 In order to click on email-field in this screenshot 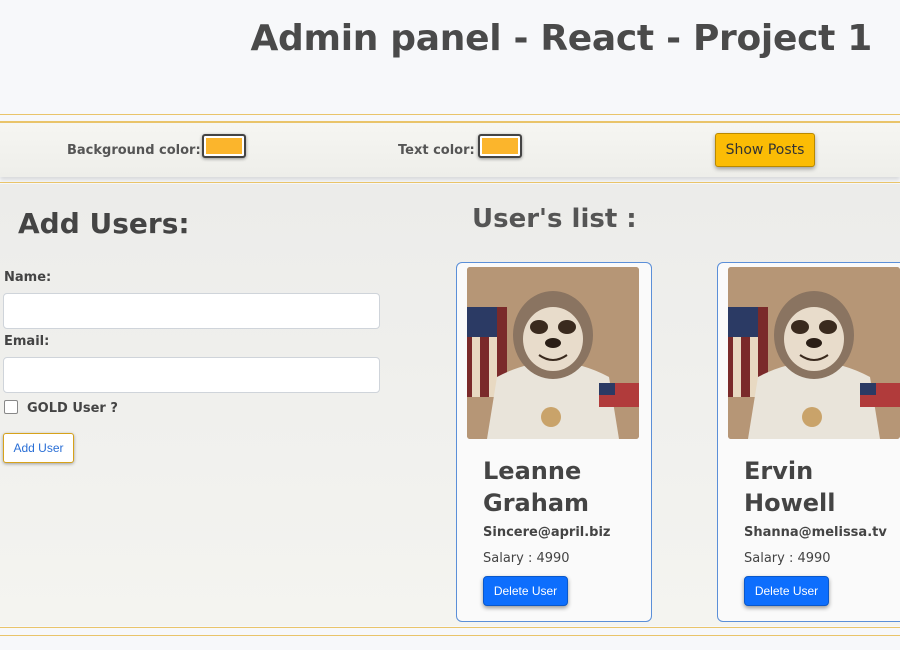, I will do `click(191, 375)`.